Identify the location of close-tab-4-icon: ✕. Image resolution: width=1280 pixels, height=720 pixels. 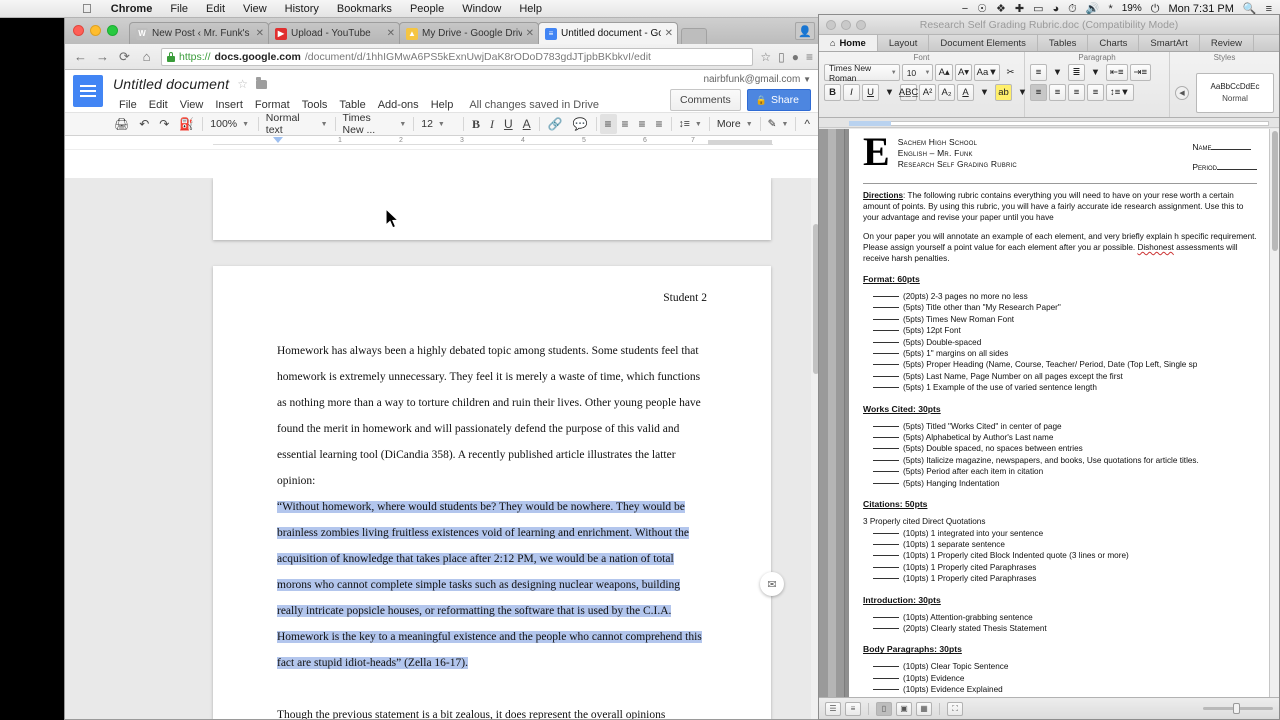
(667, 33).